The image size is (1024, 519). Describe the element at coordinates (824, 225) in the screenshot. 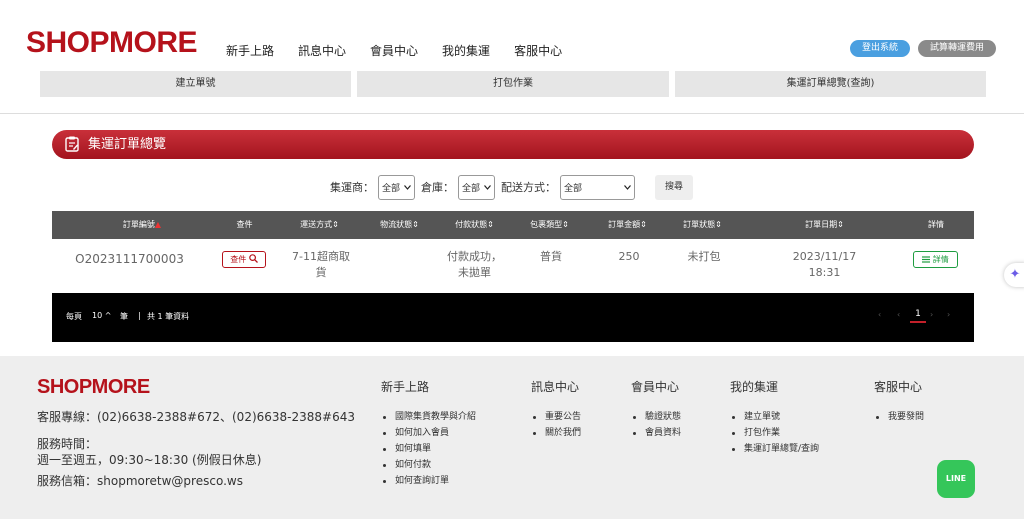

I see `column-header-date: 訂單日期⇕` at that location.